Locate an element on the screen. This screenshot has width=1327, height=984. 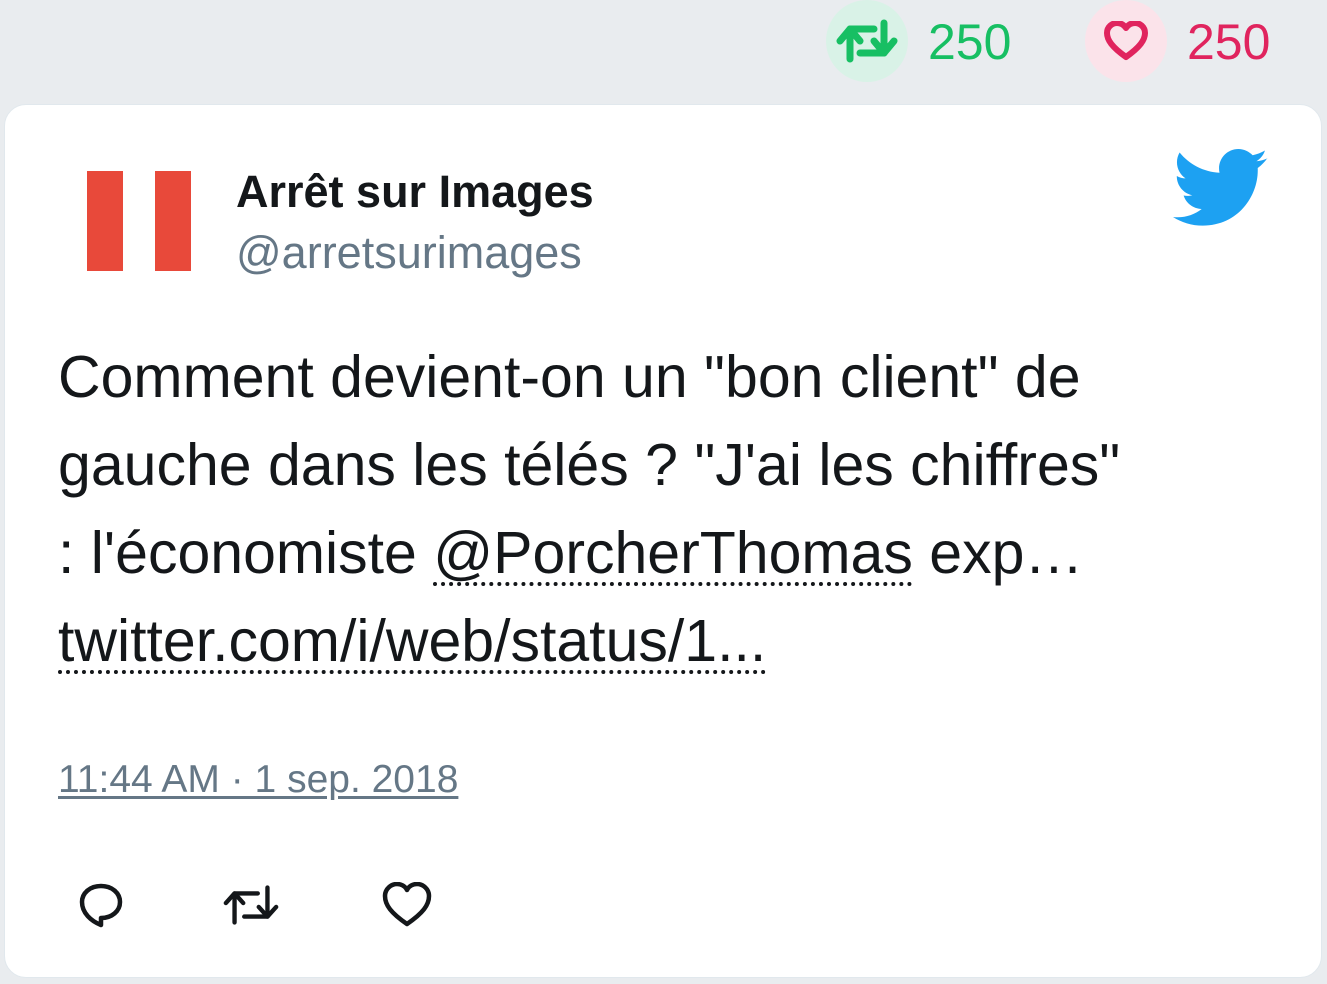
tweet-text-line-3-prefix: : l'économiste is located at coordinates (246, 553).